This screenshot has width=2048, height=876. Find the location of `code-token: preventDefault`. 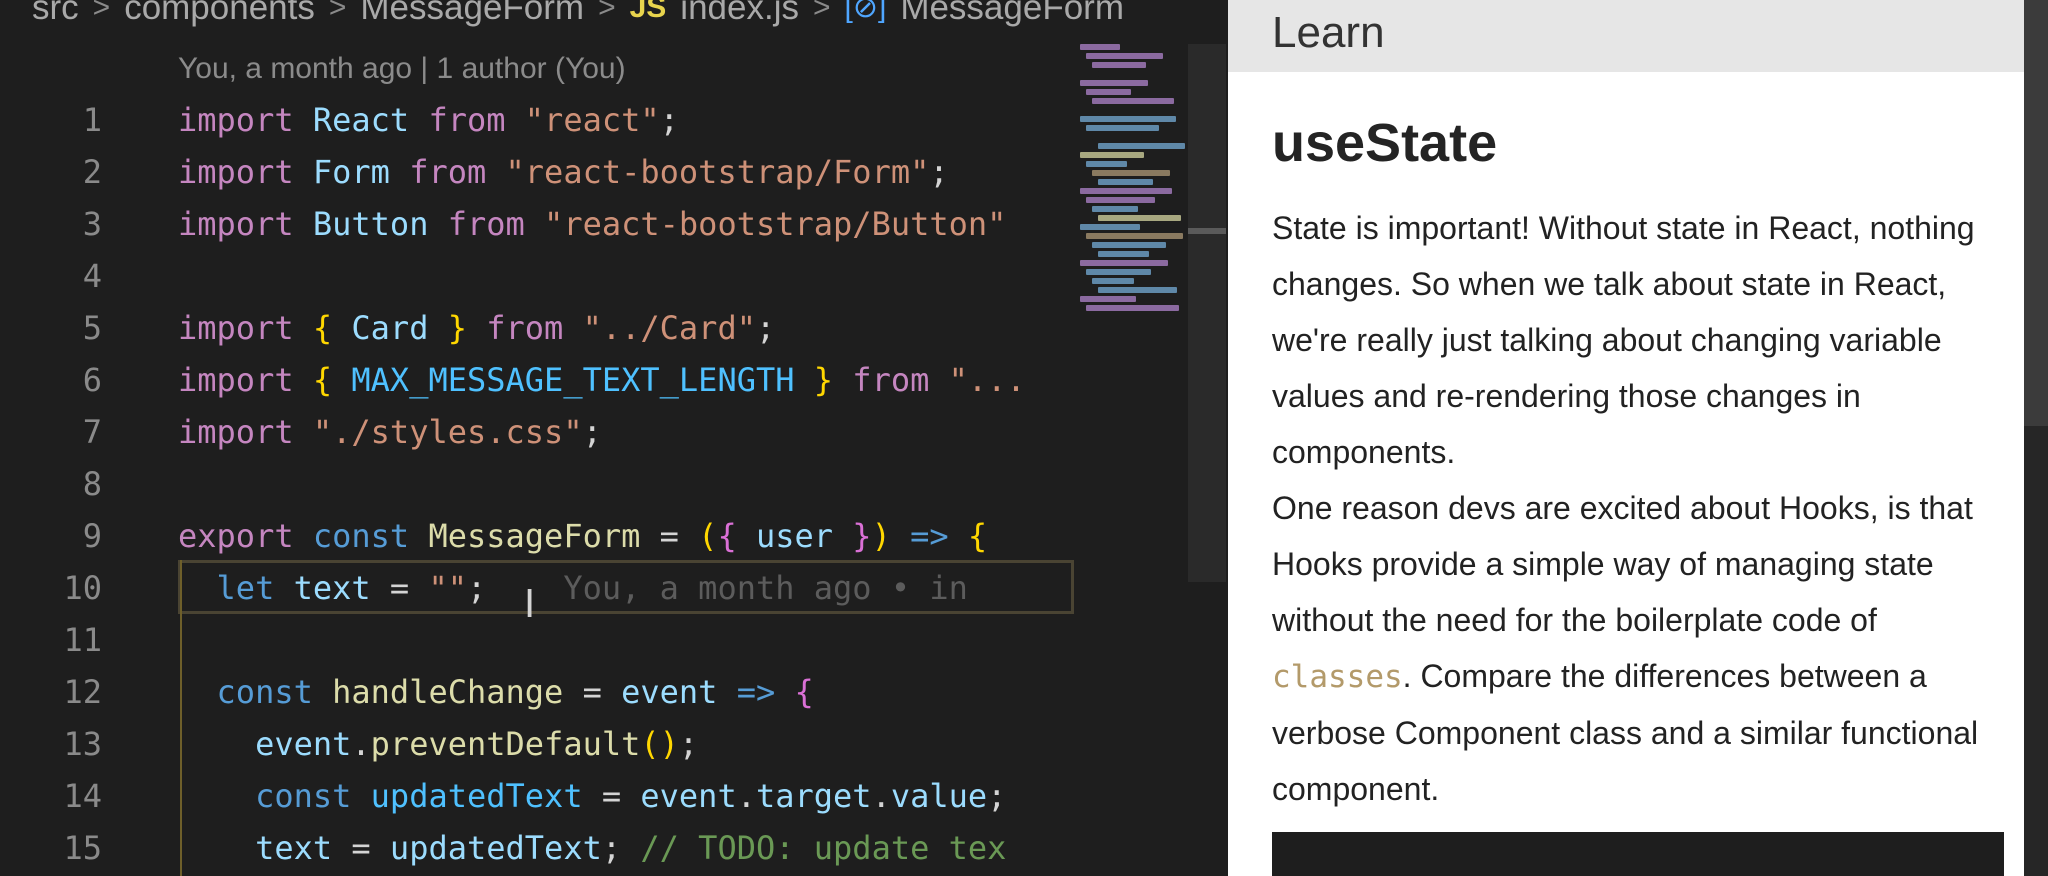

code-token: preventDefault is located at coordinates (505, 744).